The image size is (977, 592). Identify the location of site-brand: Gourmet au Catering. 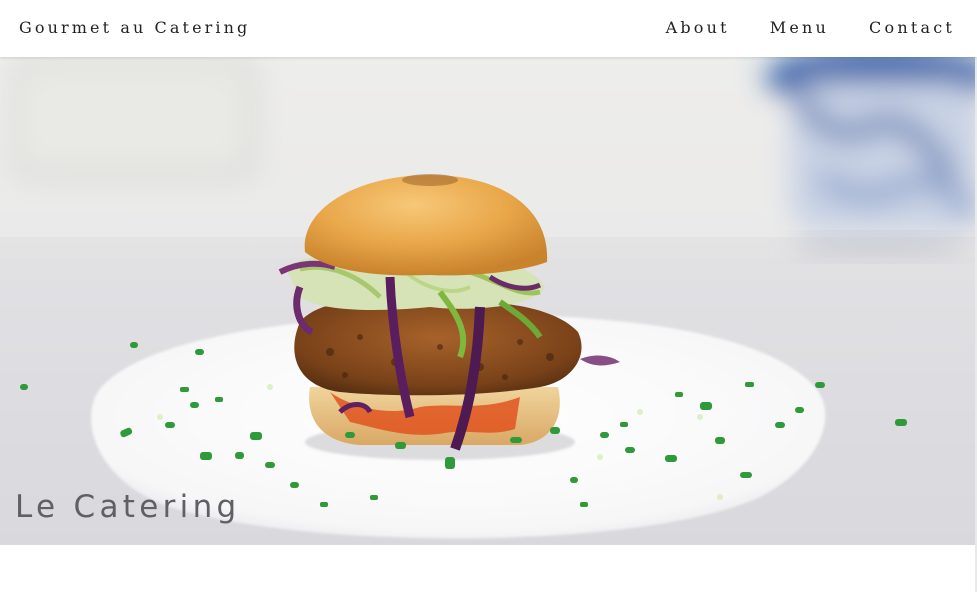
(134, 27).